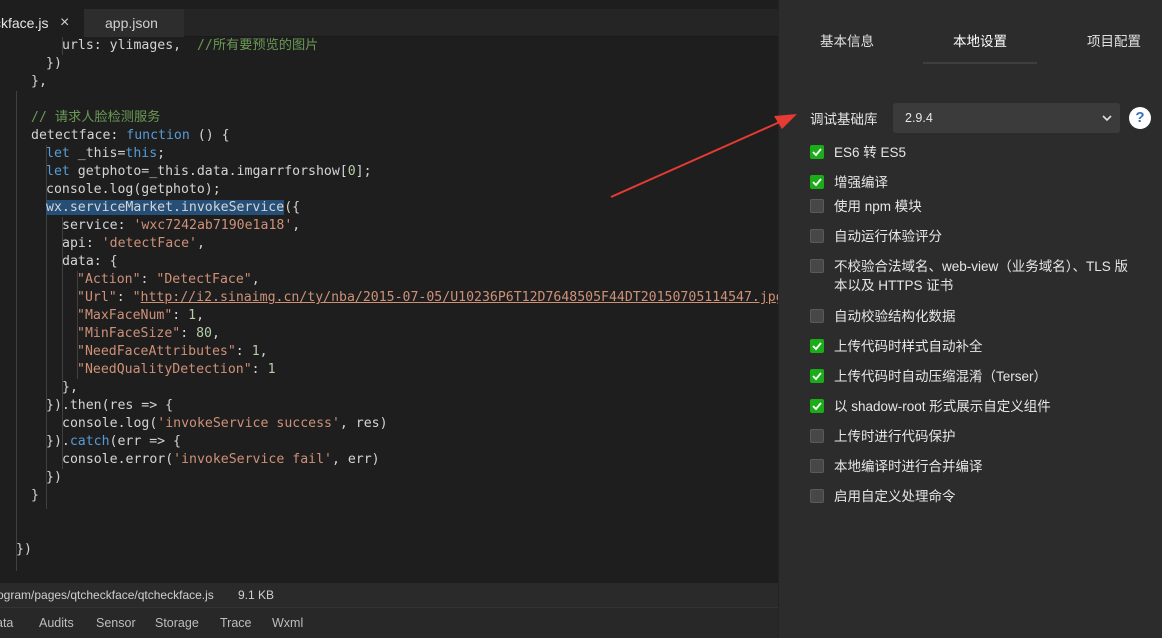 The width and height of the screenshot is (1162, 638). I want to click on code-token: console.log(, so click(110, 423).